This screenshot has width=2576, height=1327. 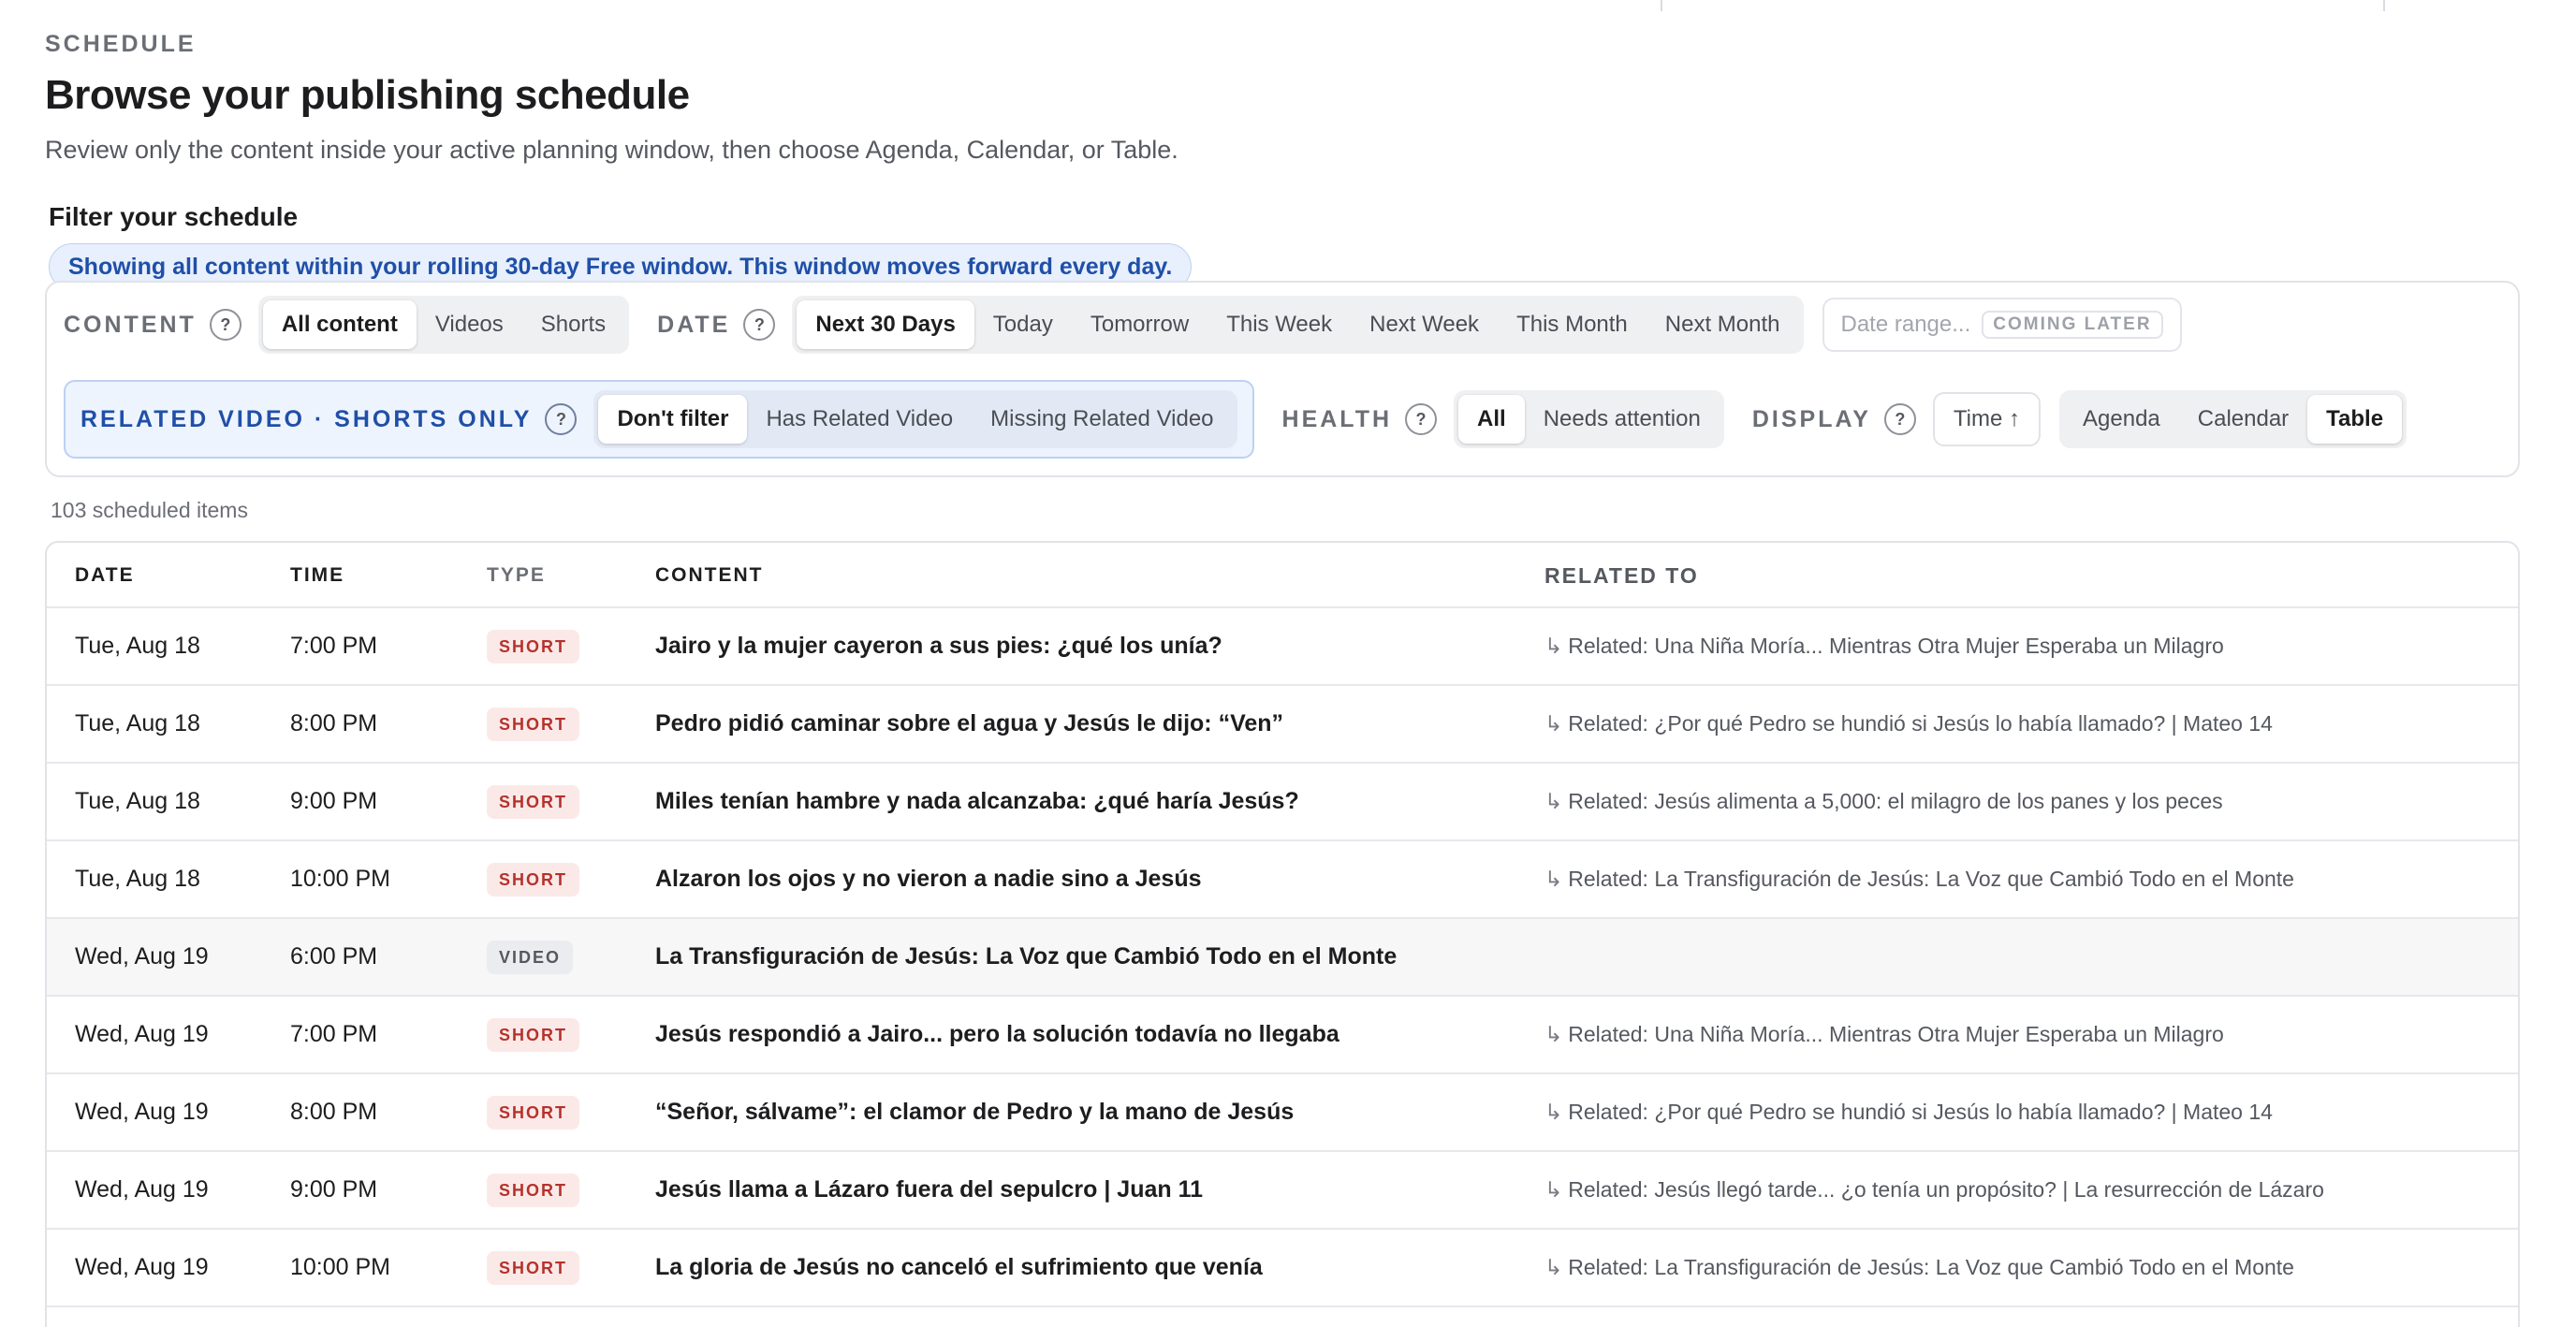 What do you see at coordinates (573, 324) in the screenshot?
I see `content-option-shorts: Shorts` at bounding box center [573, 324].